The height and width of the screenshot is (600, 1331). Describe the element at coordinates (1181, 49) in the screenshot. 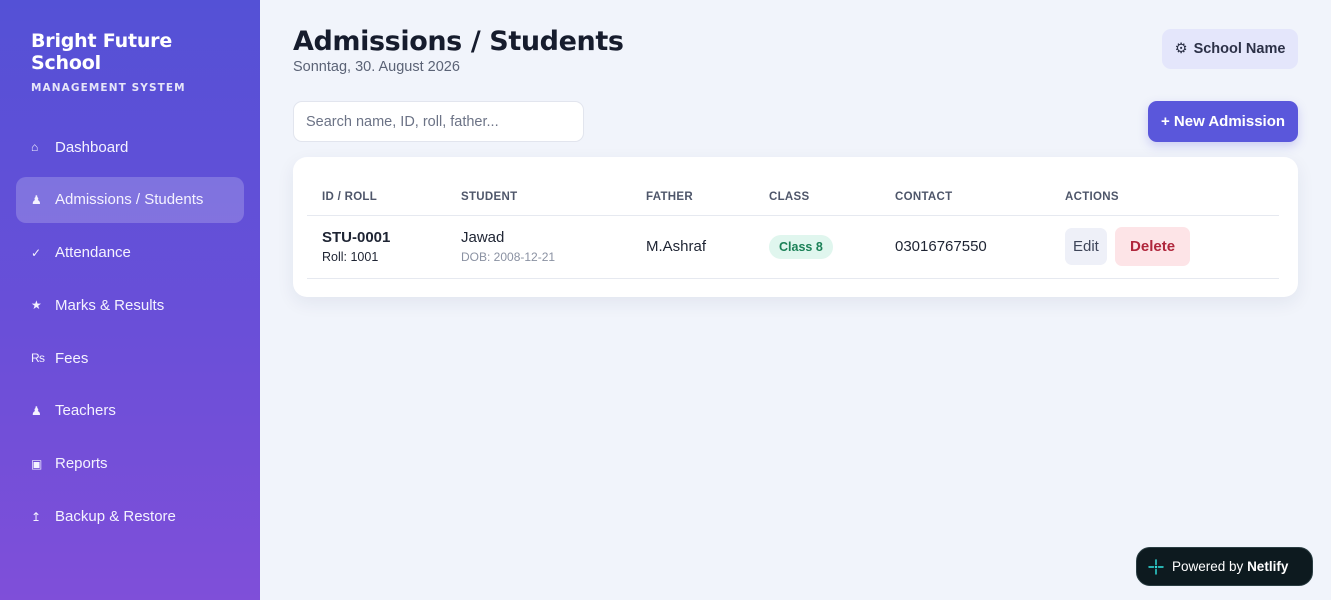

I see `gear-icon: ⚙` at that location.